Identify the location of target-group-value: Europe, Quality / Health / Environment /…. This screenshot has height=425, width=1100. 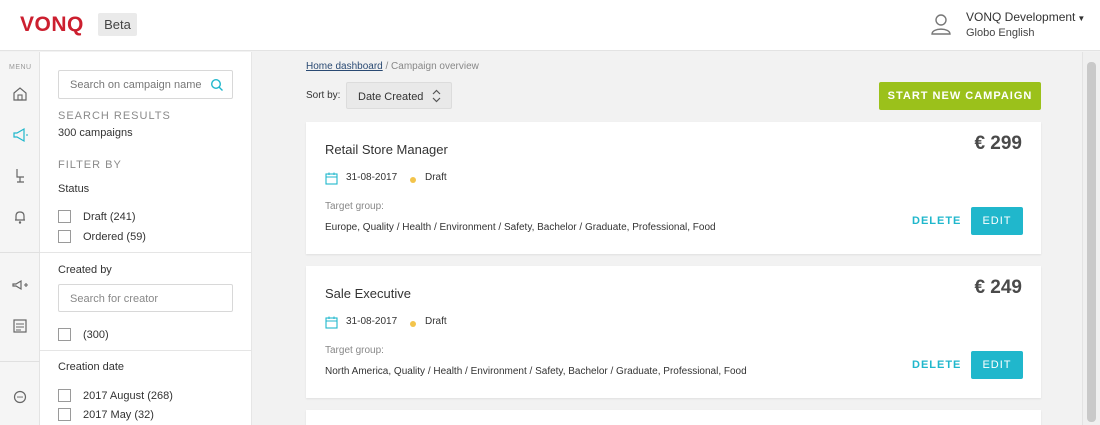
(520, 227).